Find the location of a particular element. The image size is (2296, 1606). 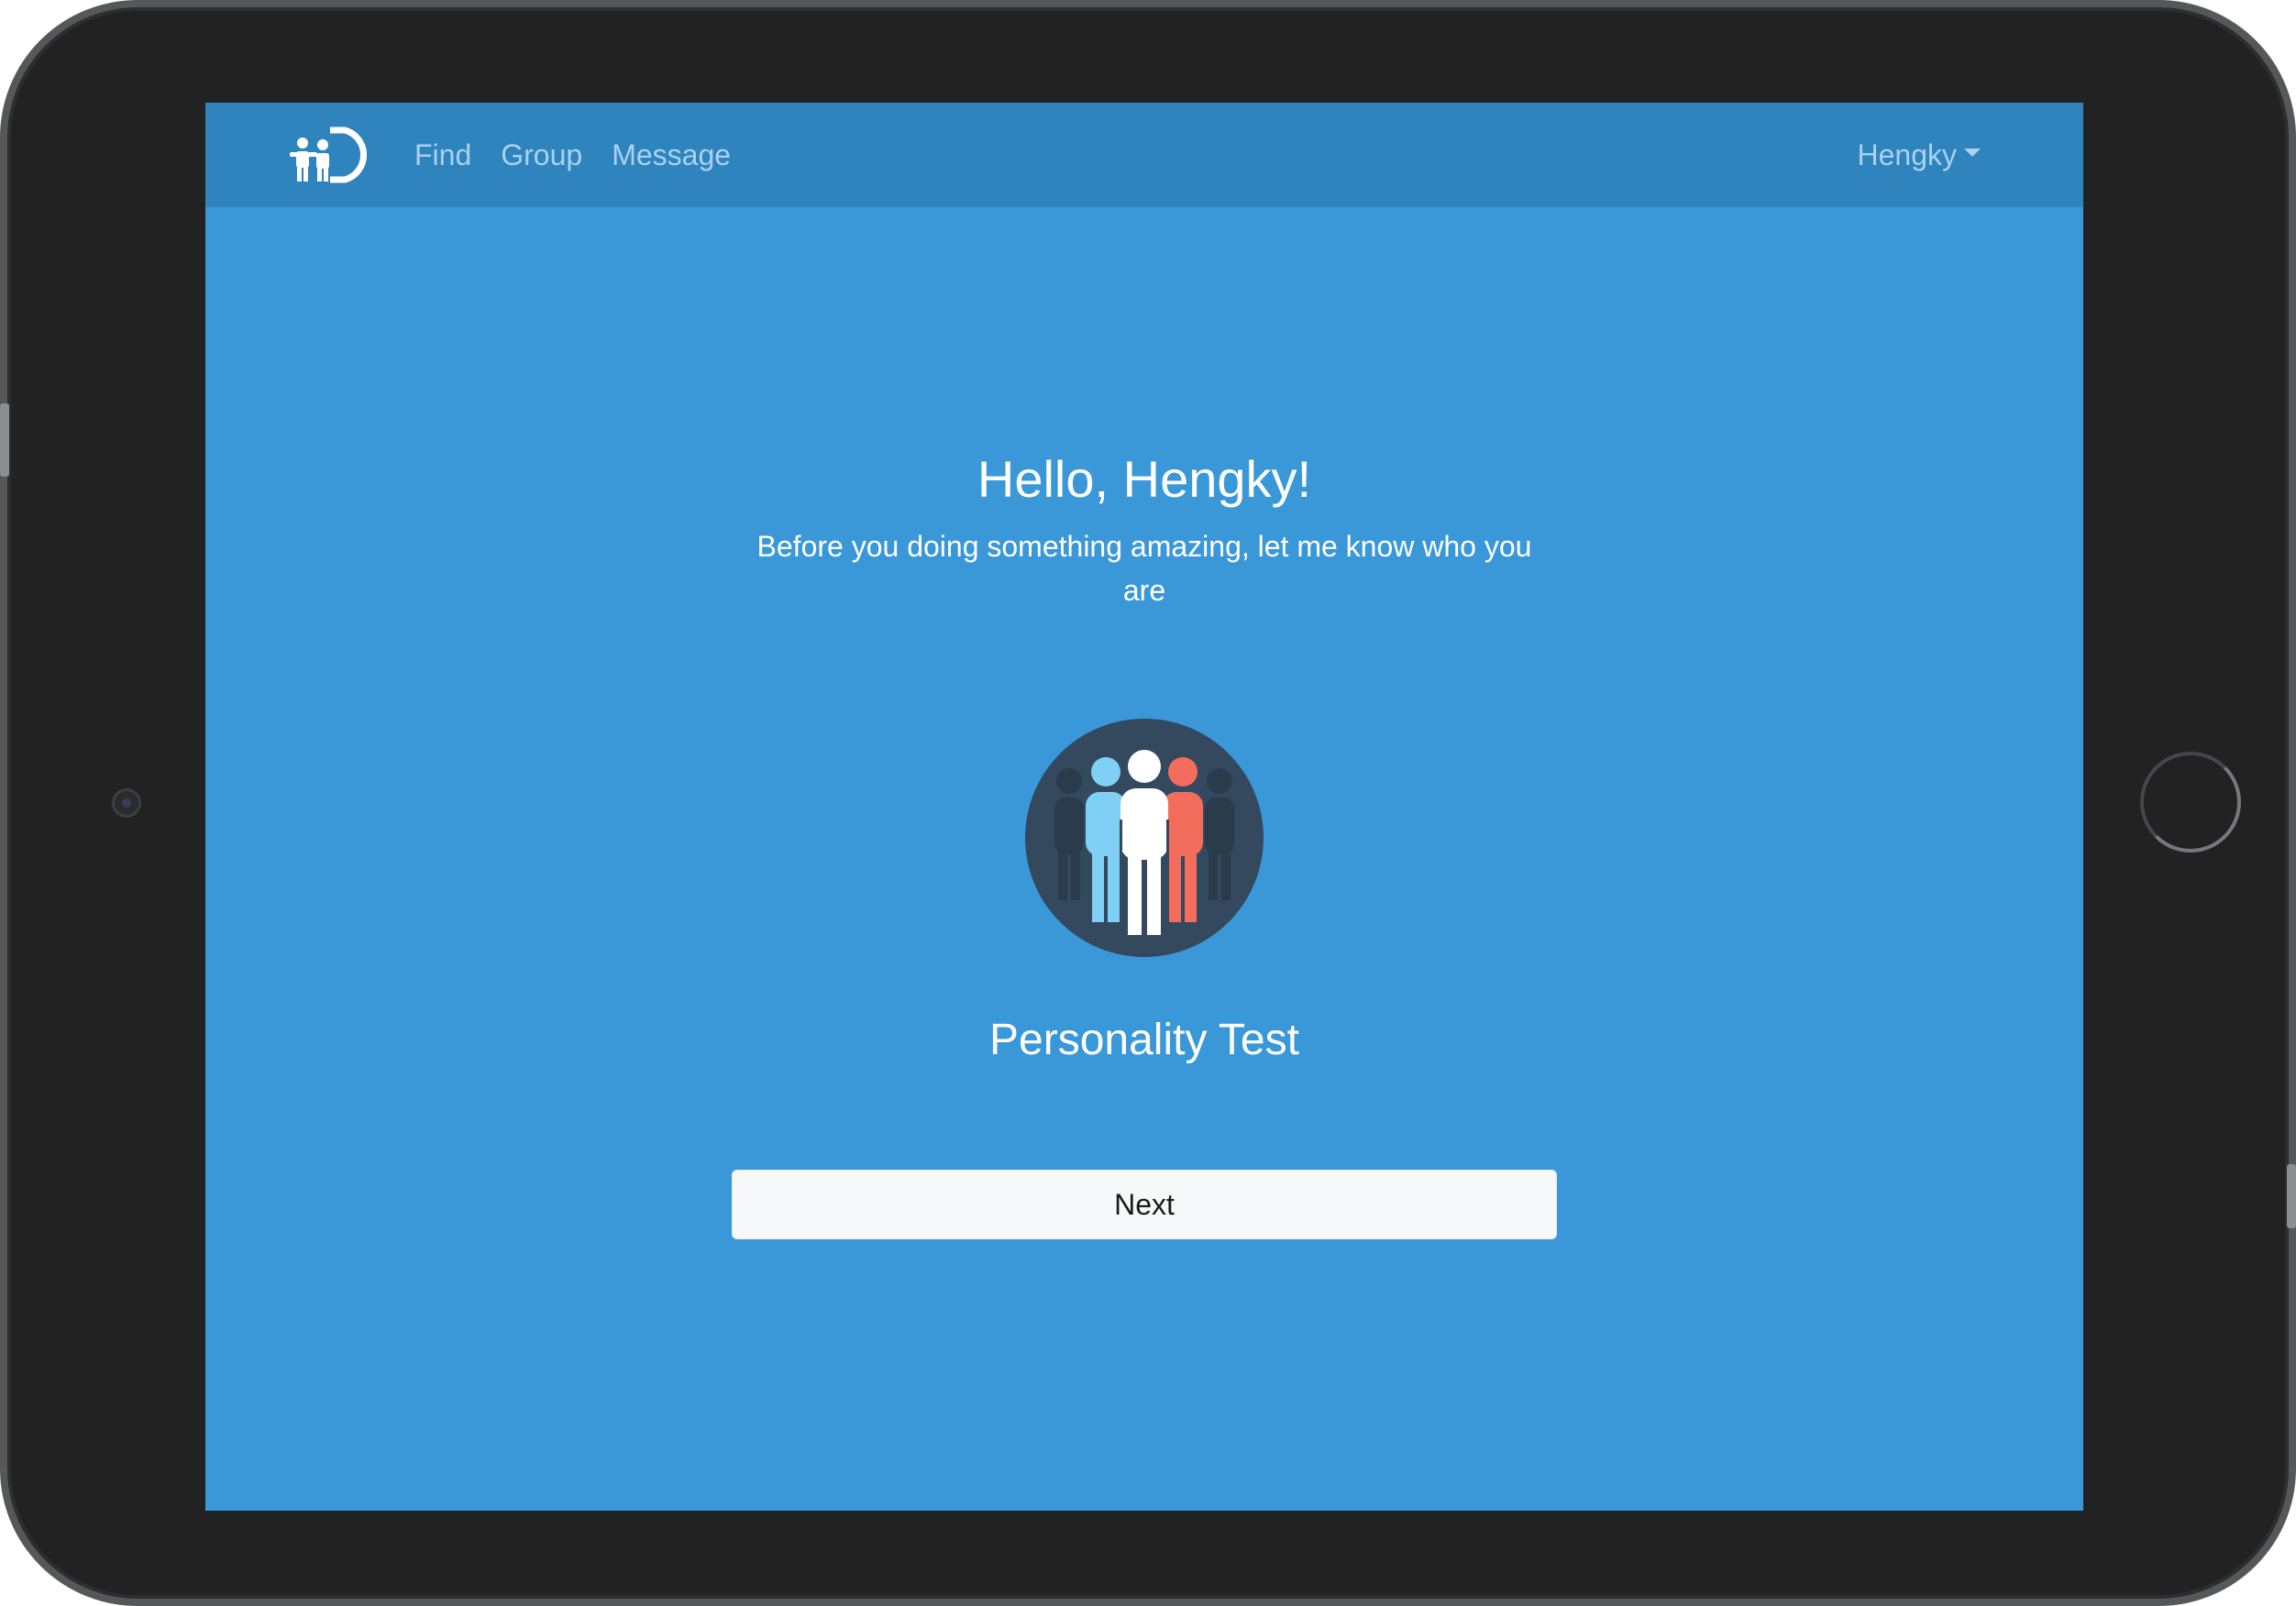

nav-link-group: Group is located at coordinates (541, 155).